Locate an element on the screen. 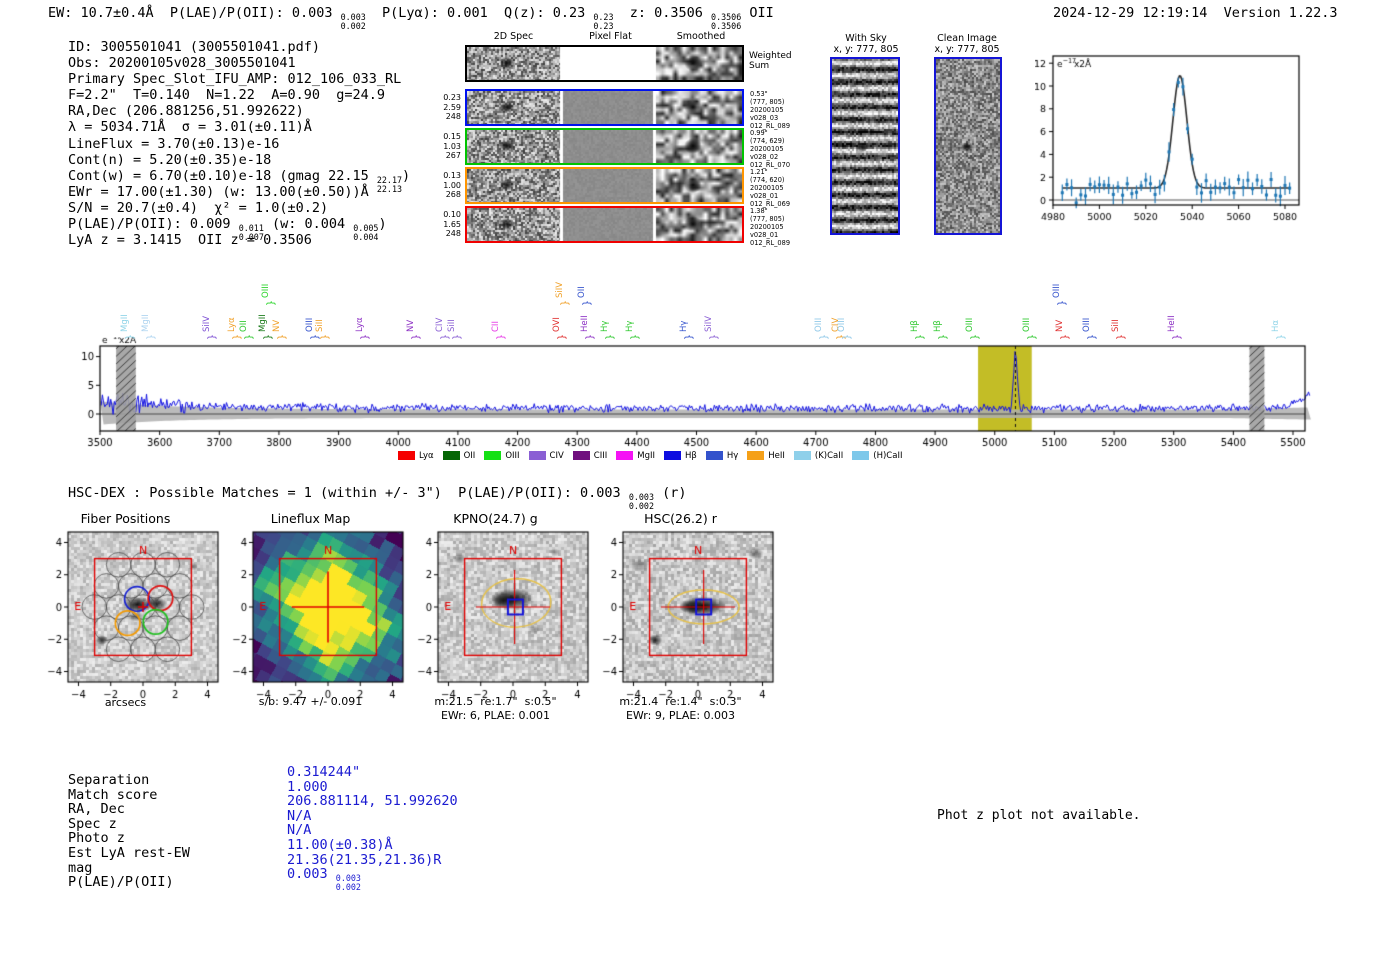 This screenshot has height=953, width=1400. text-segment: 1.000 is located at coordinates (307, 786).